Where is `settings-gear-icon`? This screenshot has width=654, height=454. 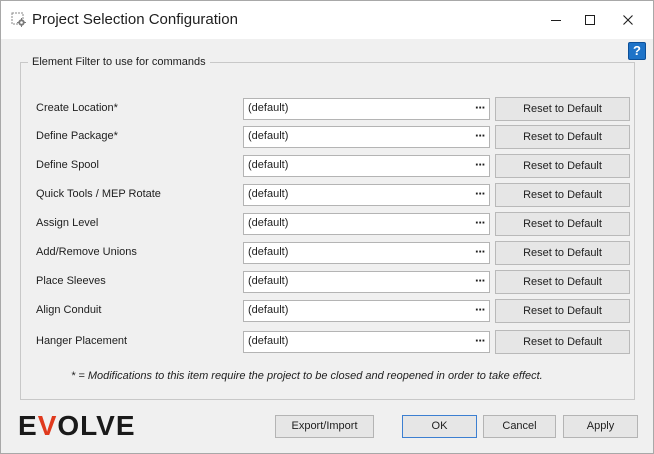 settings-gear-icon is located at coordinates (19, 20).